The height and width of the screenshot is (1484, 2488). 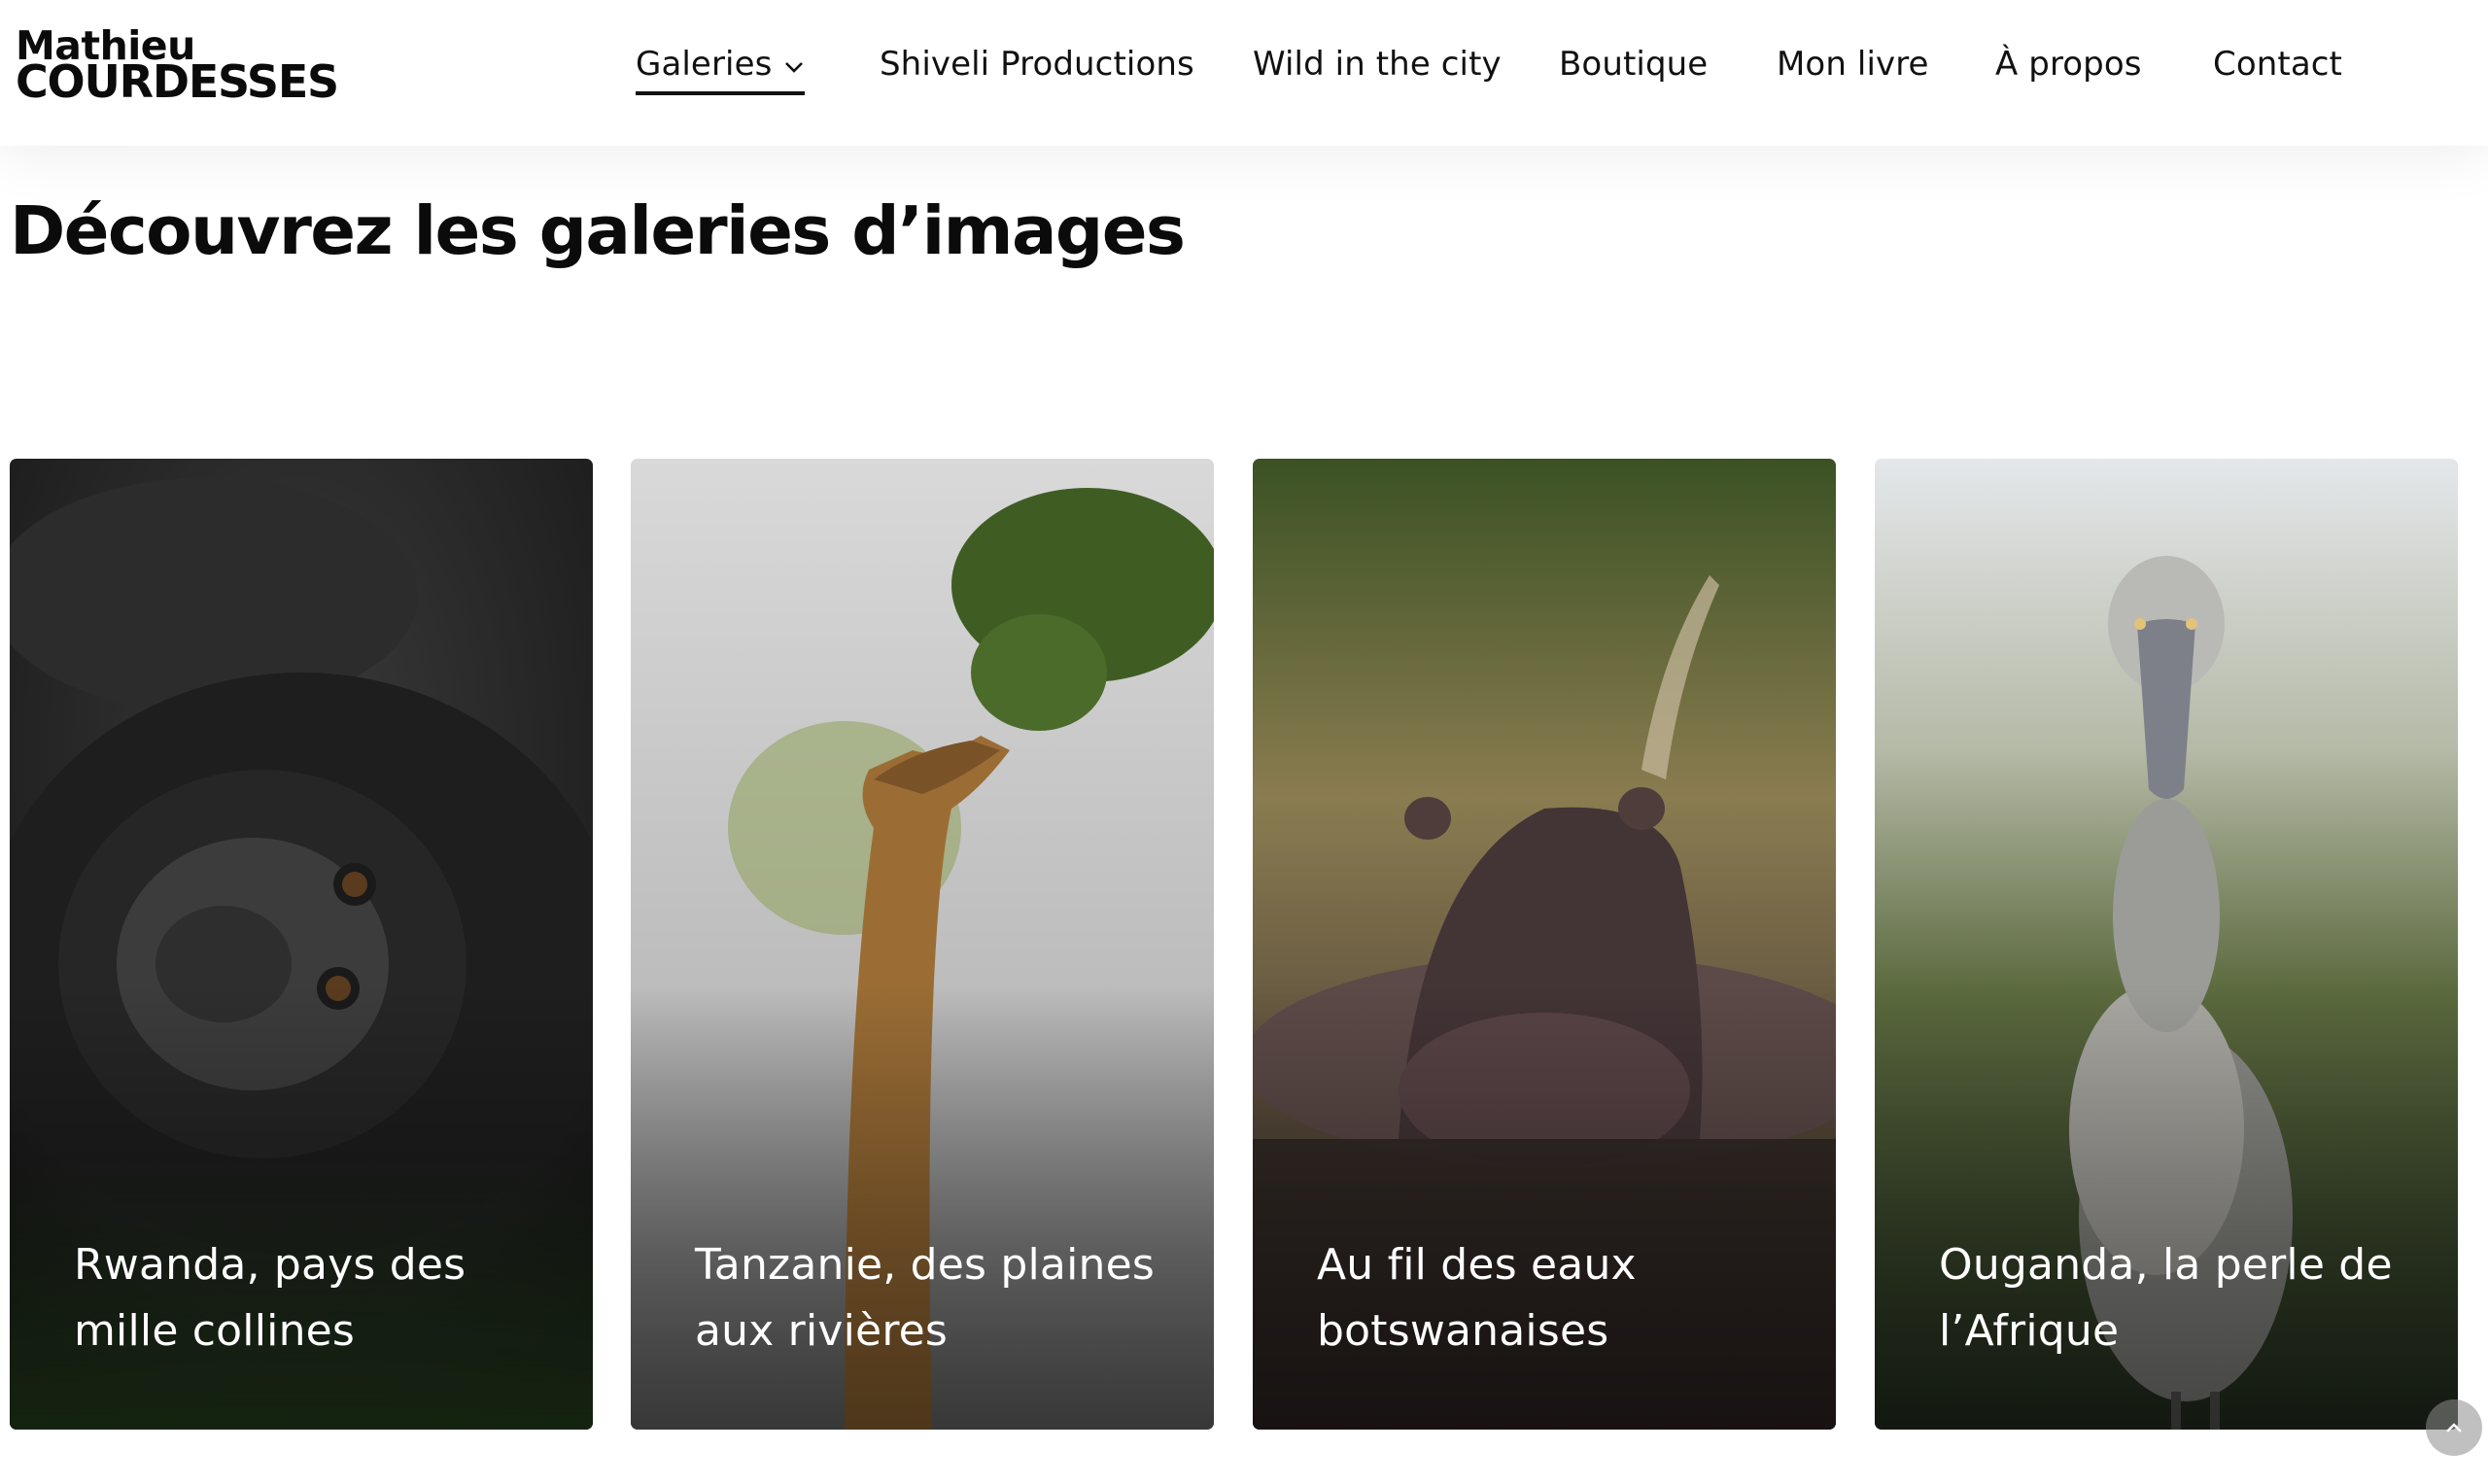 I want to click on nav-item-contact: Contact, so click(x=2277, y=68).